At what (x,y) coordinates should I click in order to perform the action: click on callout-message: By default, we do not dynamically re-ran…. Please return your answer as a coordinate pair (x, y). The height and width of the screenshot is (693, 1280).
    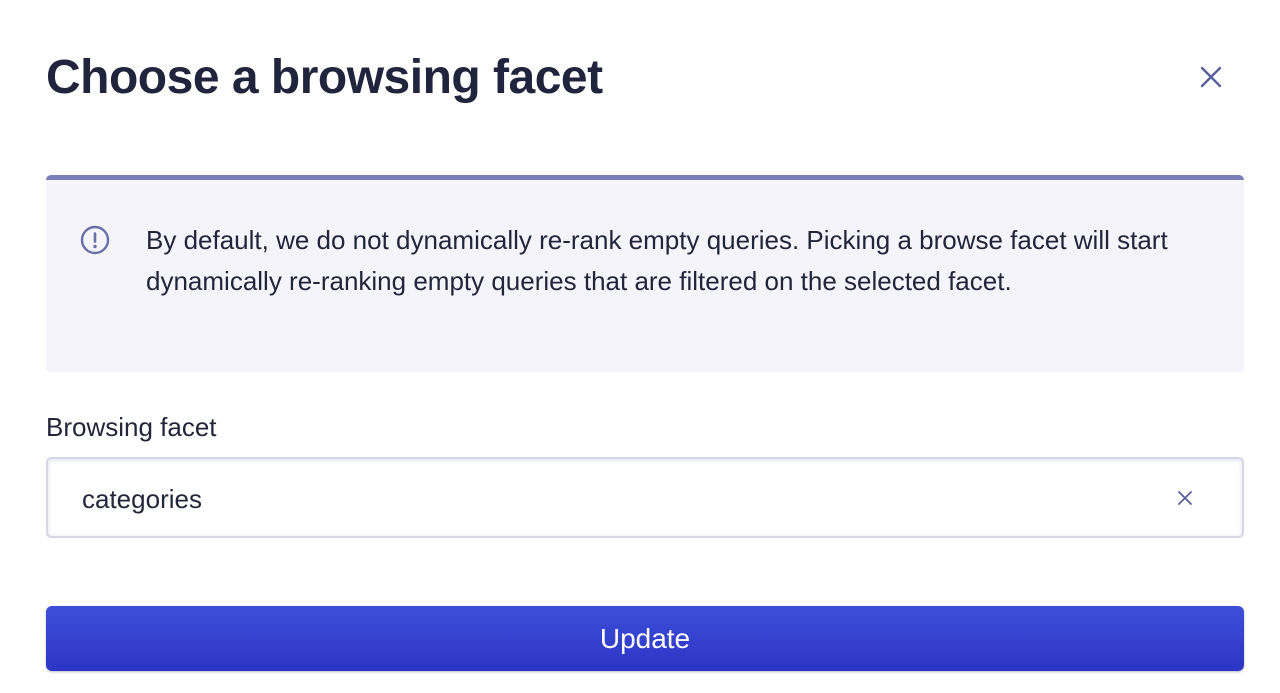
    Looking at the image, I should click on (657, 260).